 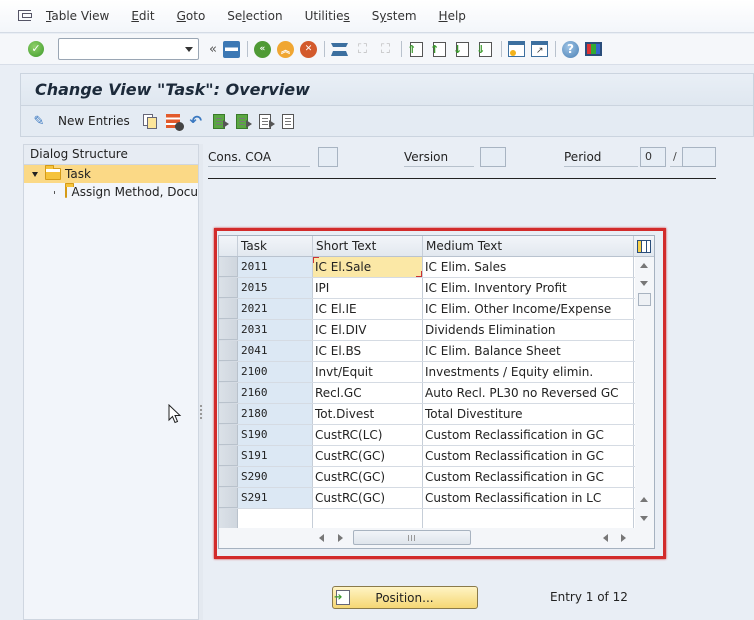 What do you see at coordinates (275, 351) in the screenshot?
I see `task-cell: 2041` at bounding box center [275, 351].